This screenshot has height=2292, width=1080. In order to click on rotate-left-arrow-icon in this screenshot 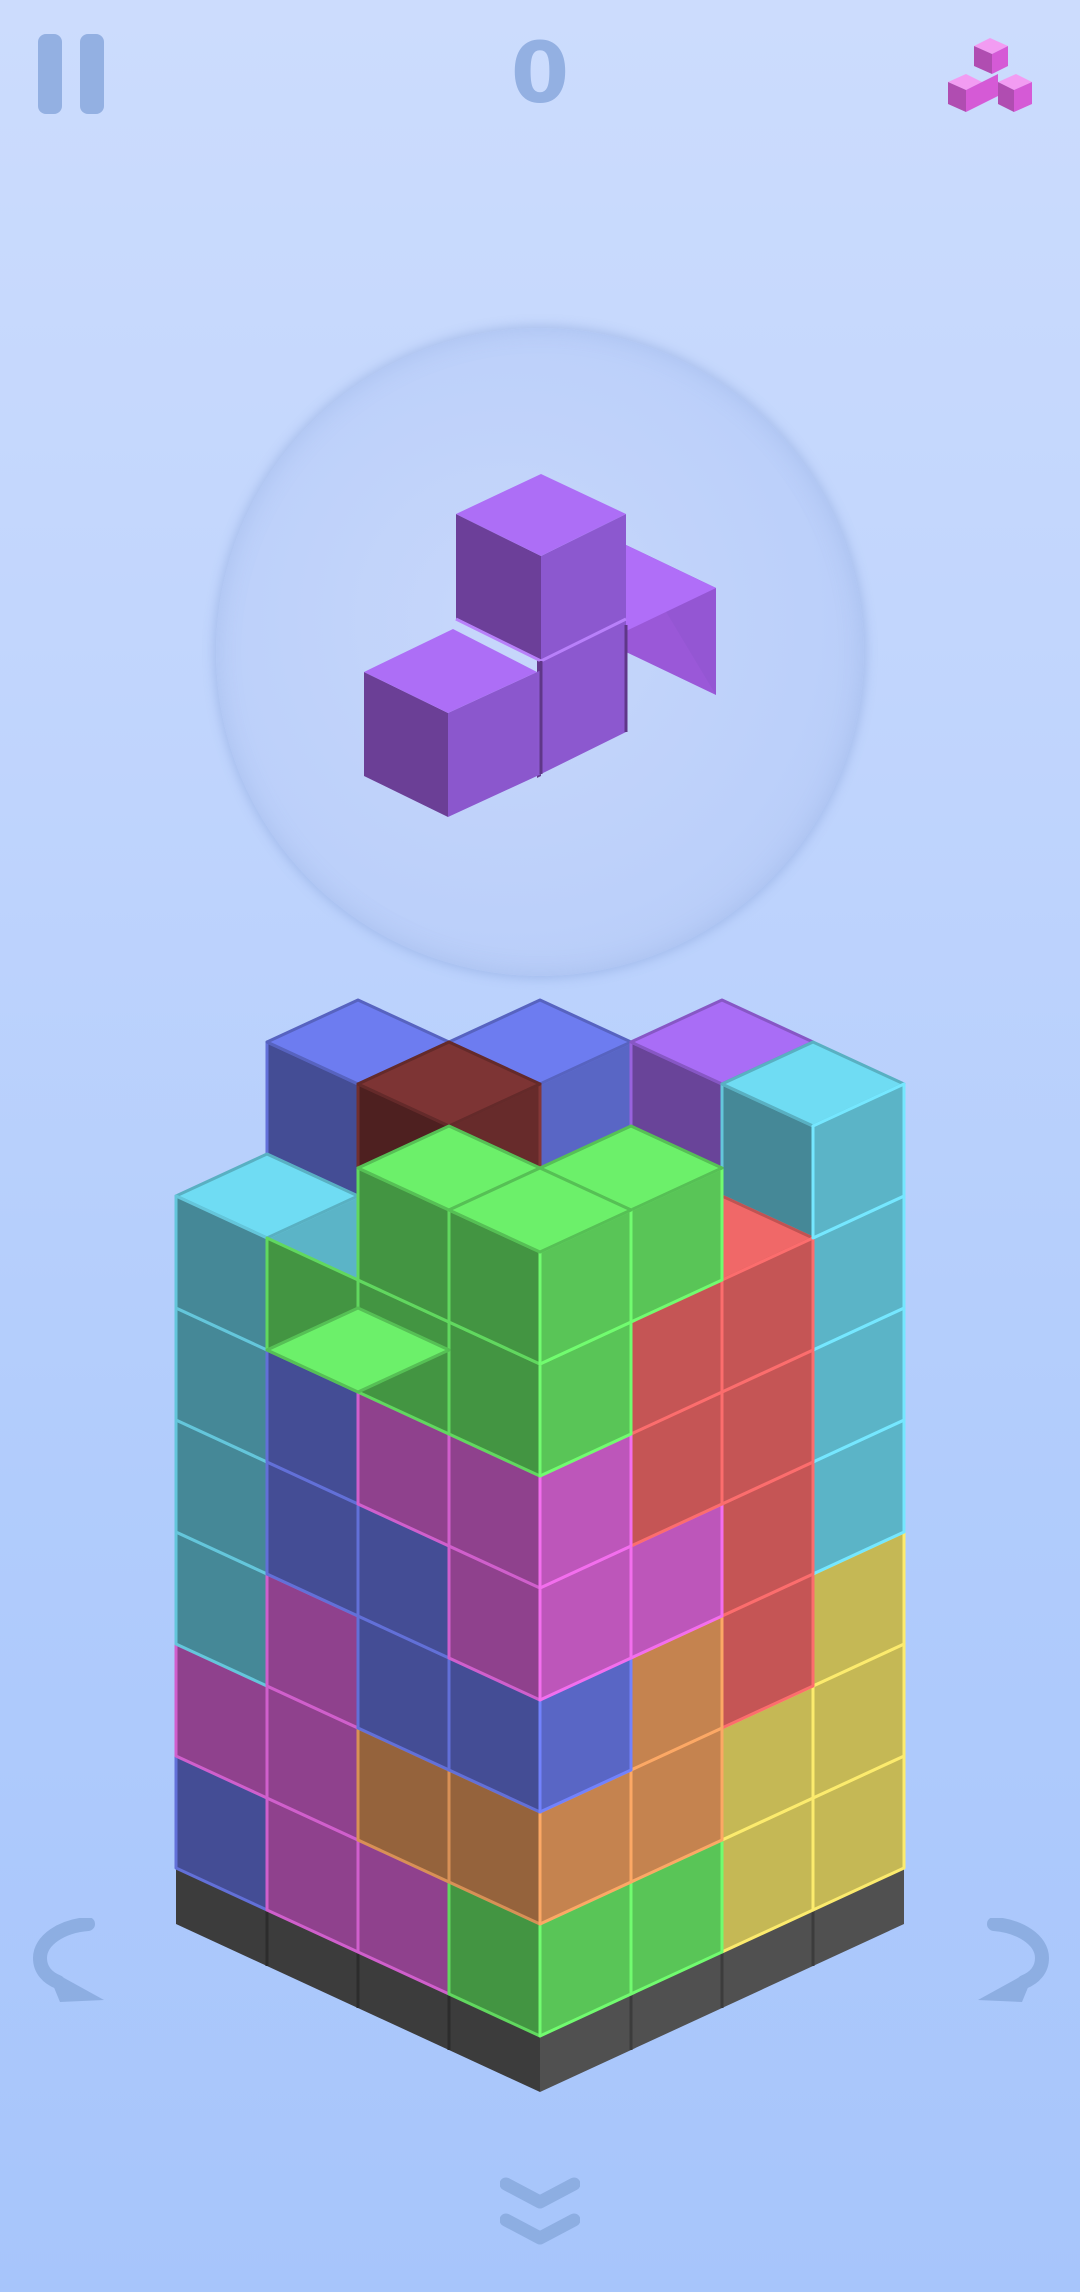, I will do `click(70, 1961)`.